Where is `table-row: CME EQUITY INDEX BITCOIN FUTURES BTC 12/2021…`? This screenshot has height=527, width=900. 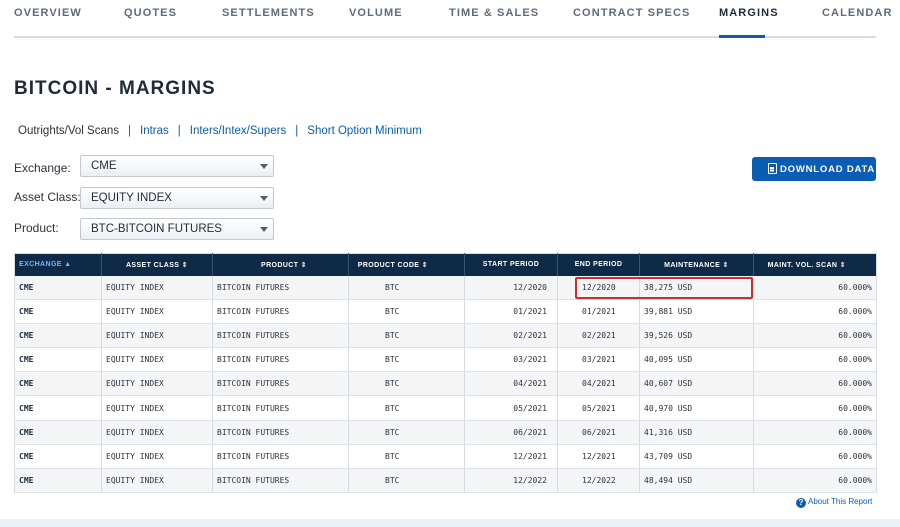 table-row: CME EQUITY INDEX BITCOIN FUTURES BTC 12/2021… is located at coordinates (445, 456).